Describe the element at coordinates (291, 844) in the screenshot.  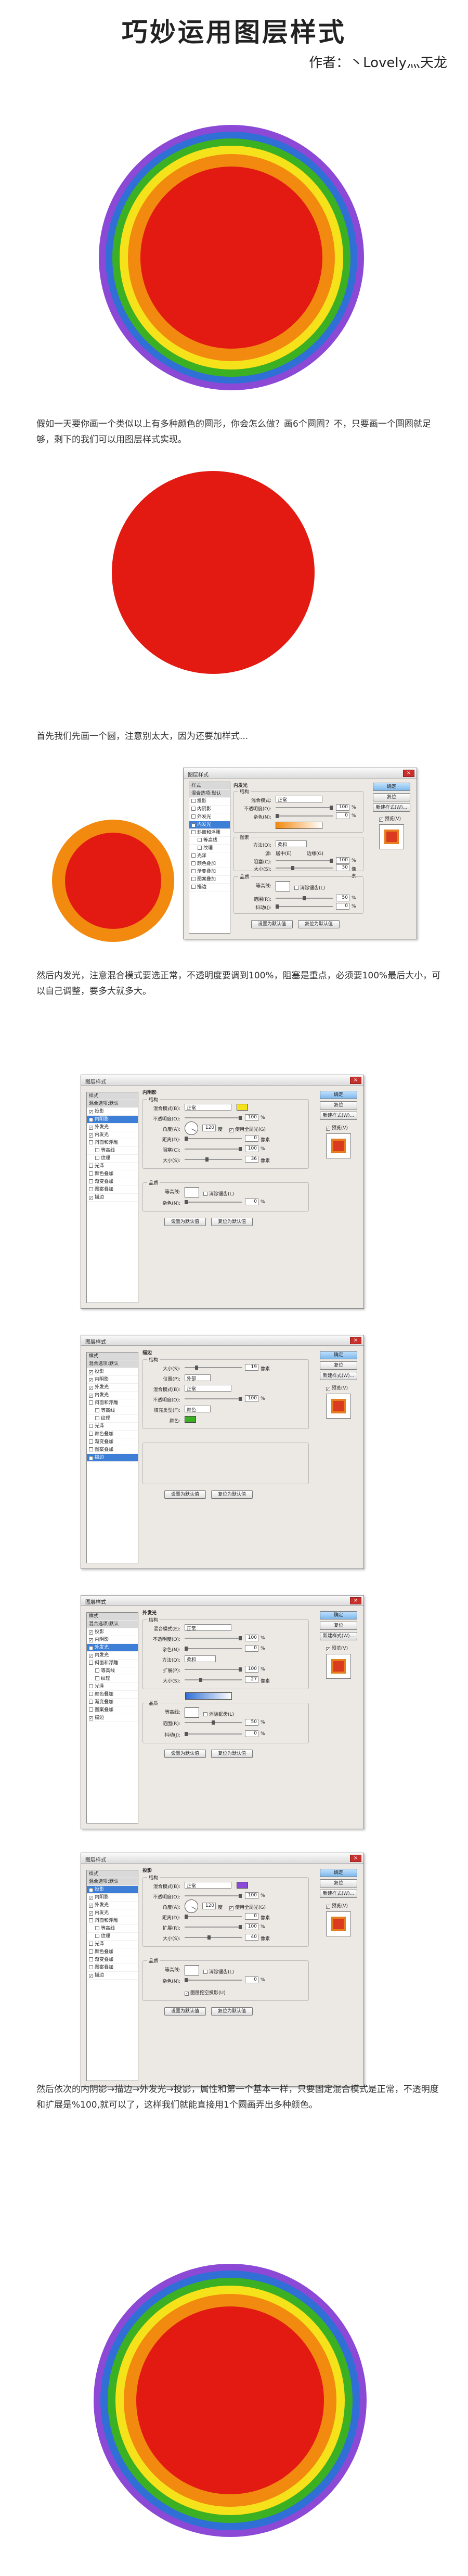
I see `method-select: 柔和` at that location.